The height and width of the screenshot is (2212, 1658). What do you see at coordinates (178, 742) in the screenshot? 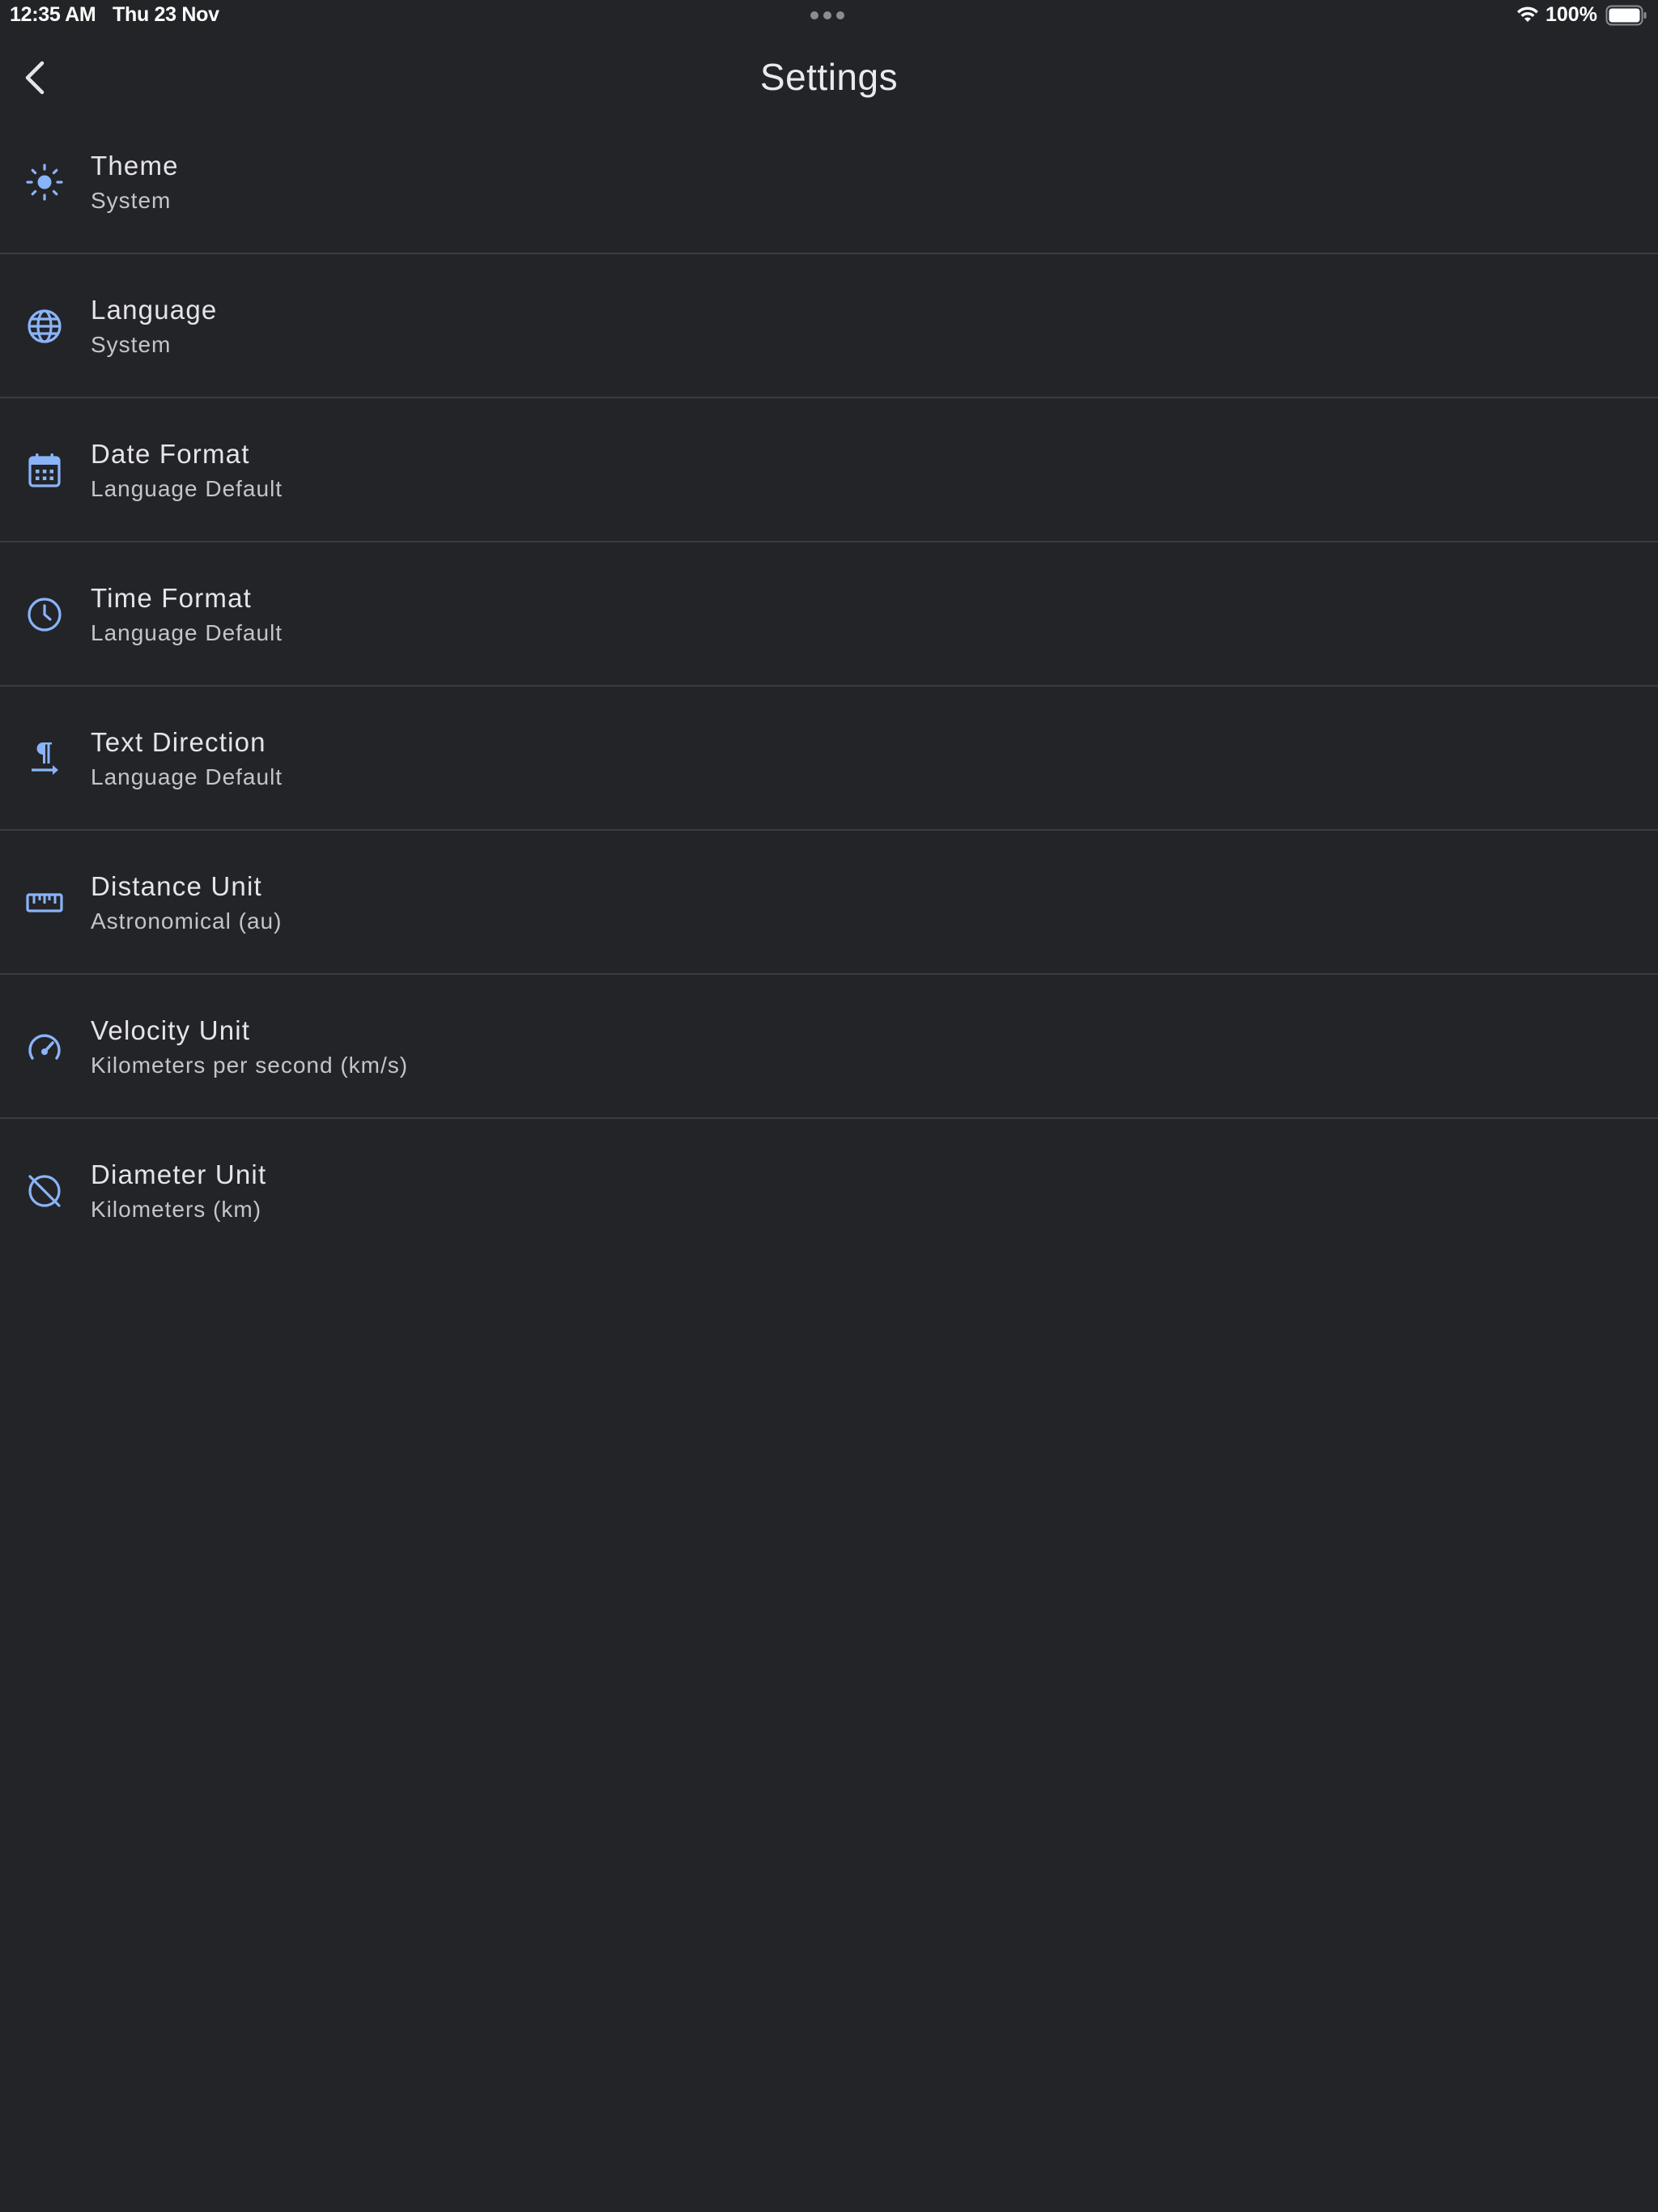
I see `setting-title: Text Direction` at bounding box center [178, 742].